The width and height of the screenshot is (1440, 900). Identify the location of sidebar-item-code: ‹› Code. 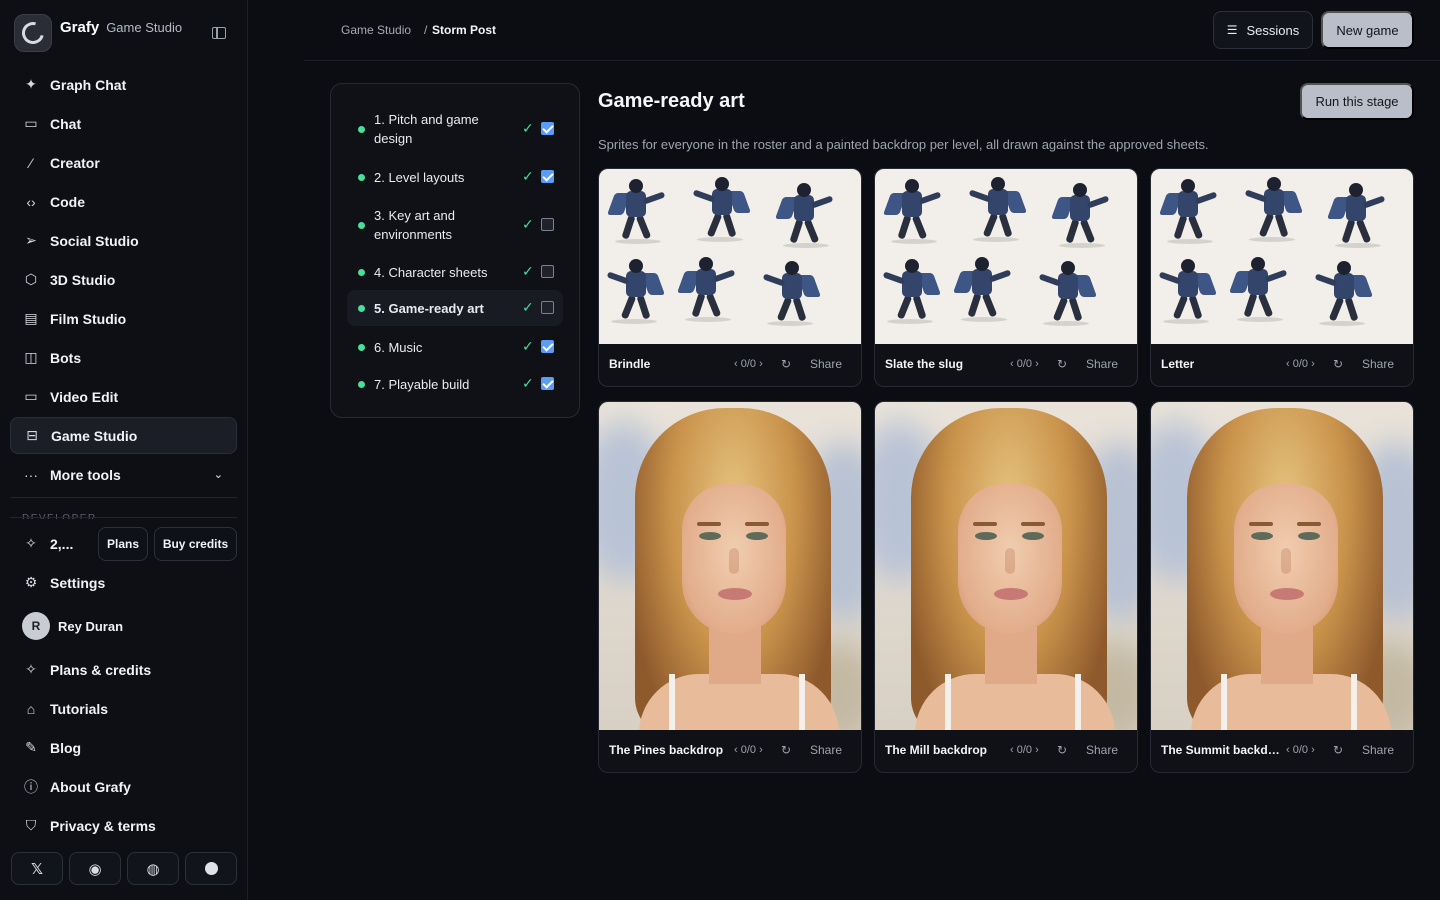
(123, 201).